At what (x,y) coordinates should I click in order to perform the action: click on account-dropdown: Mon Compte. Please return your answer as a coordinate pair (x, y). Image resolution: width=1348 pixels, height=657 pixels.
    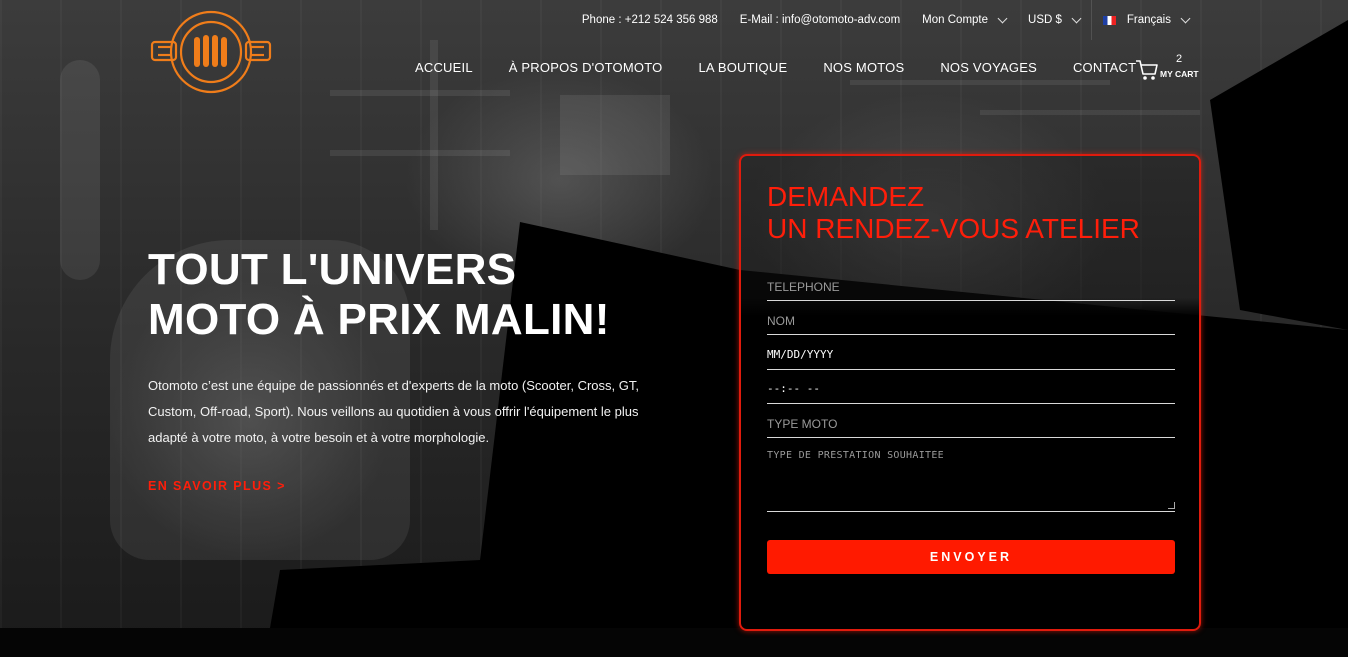
    Looking at the image, I should click on (964, 19).